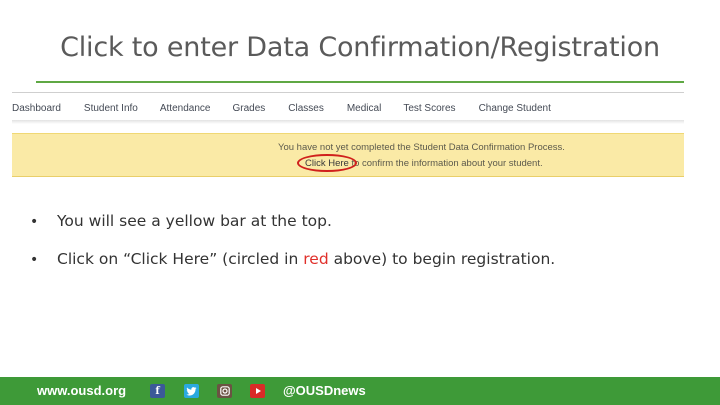  Describe the element at coordinates (224, 391) in the screenshot. I see `instagram-icon` at that location.